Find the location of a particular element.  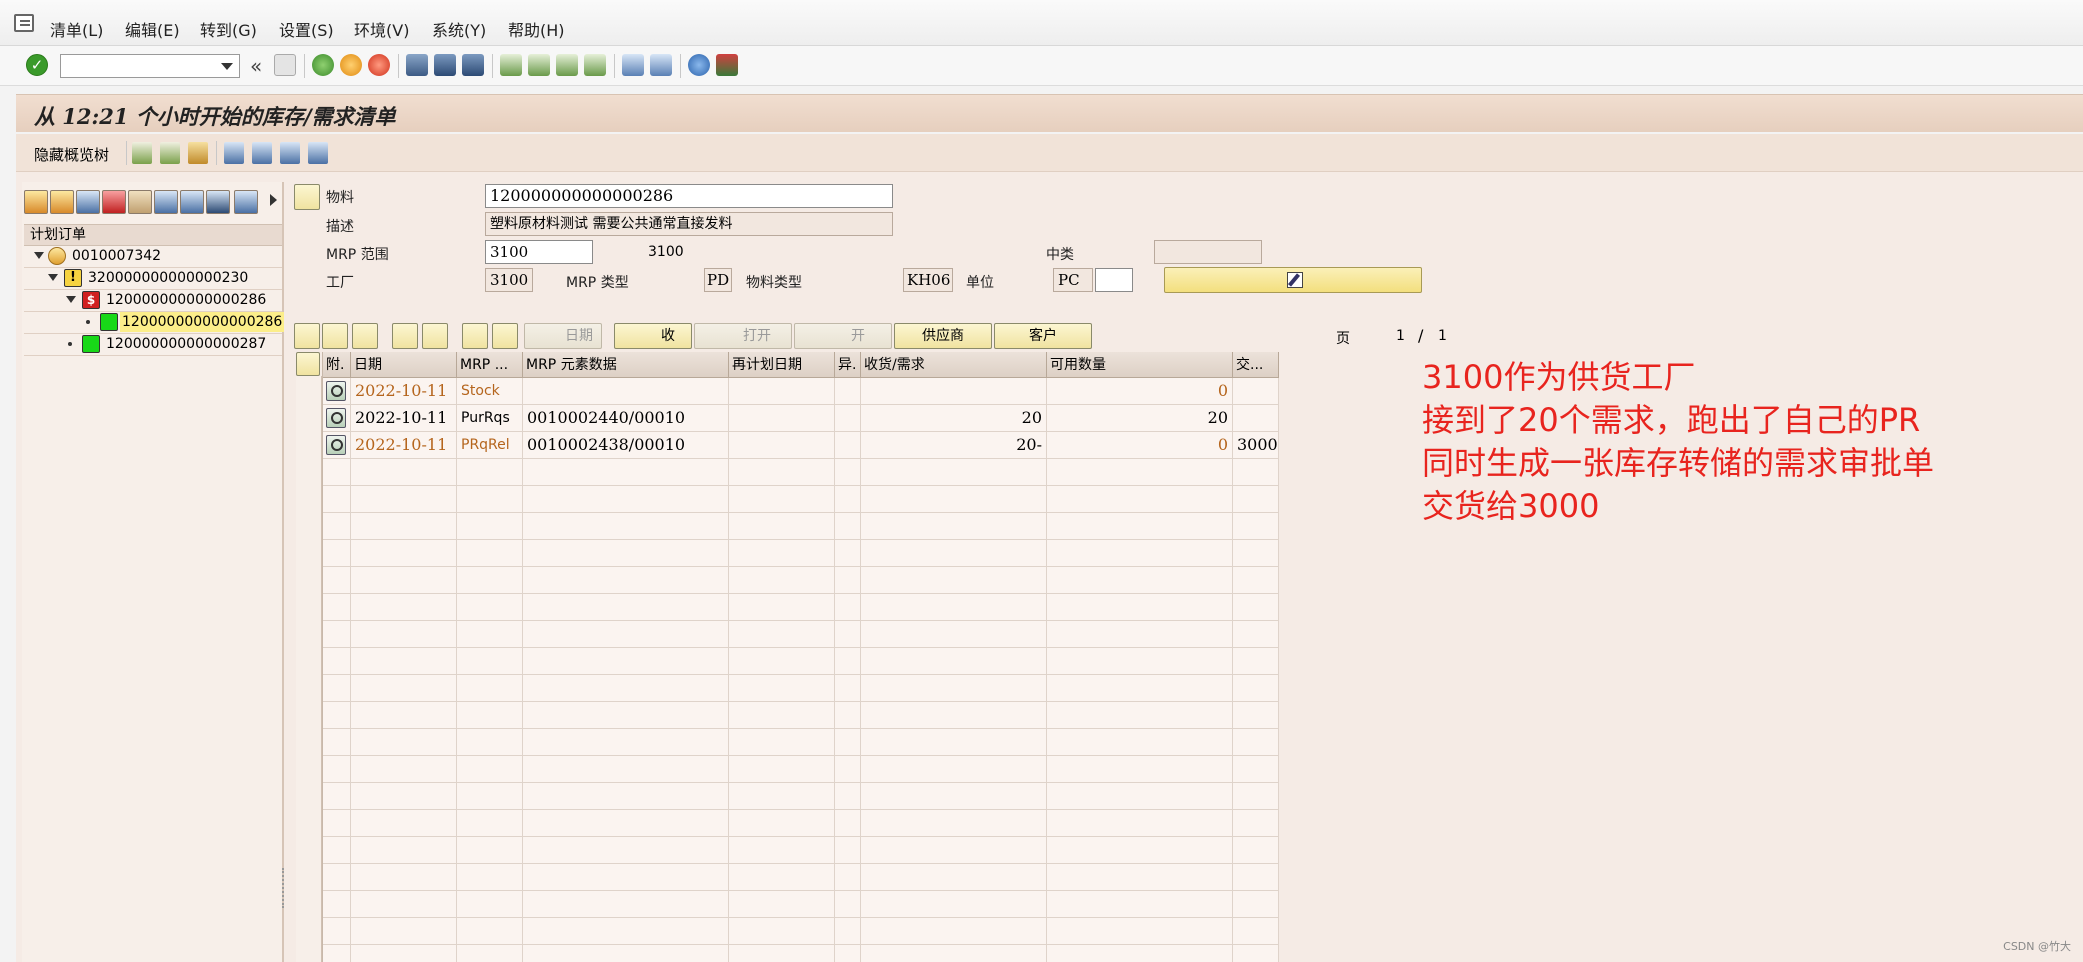

user-settings-icon is located at coordinates (198, 153).